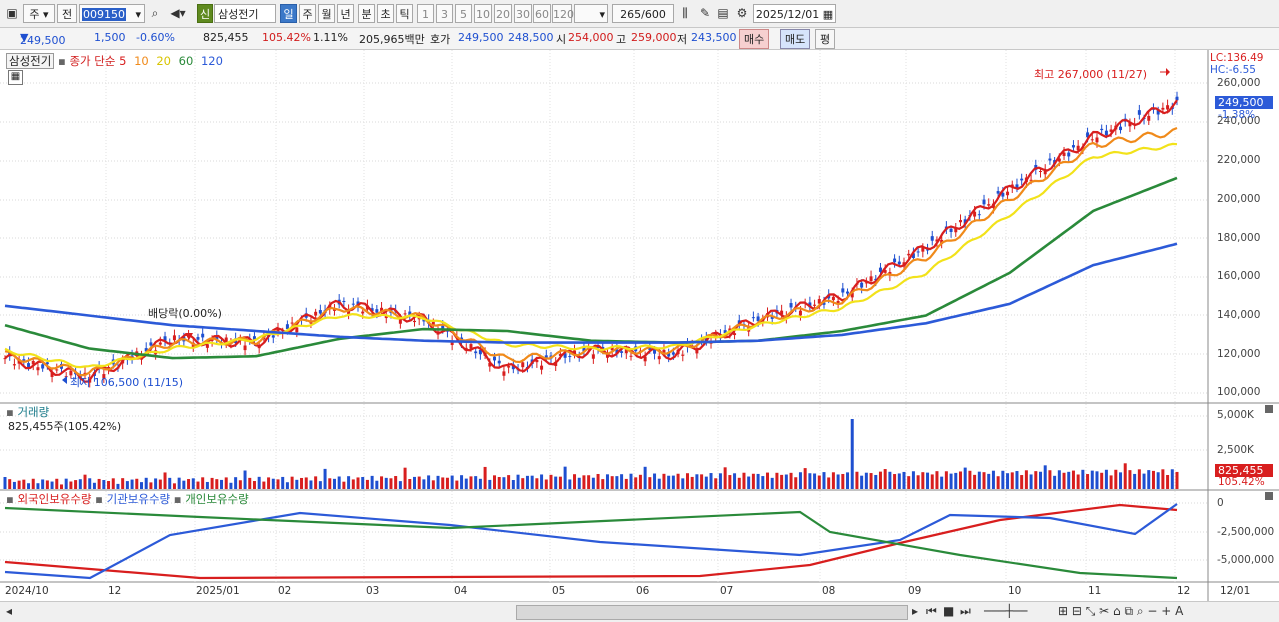  Describe the element at coordinates (444, 13) in the screenshot. I see `interval-3: 3` at that location.